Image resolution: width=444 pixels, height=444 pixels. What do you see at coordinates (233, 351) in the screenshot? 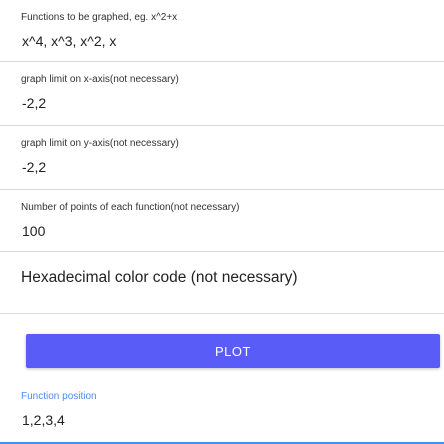
I see `plot-button: PLOT` at bounding box center [233, 351].